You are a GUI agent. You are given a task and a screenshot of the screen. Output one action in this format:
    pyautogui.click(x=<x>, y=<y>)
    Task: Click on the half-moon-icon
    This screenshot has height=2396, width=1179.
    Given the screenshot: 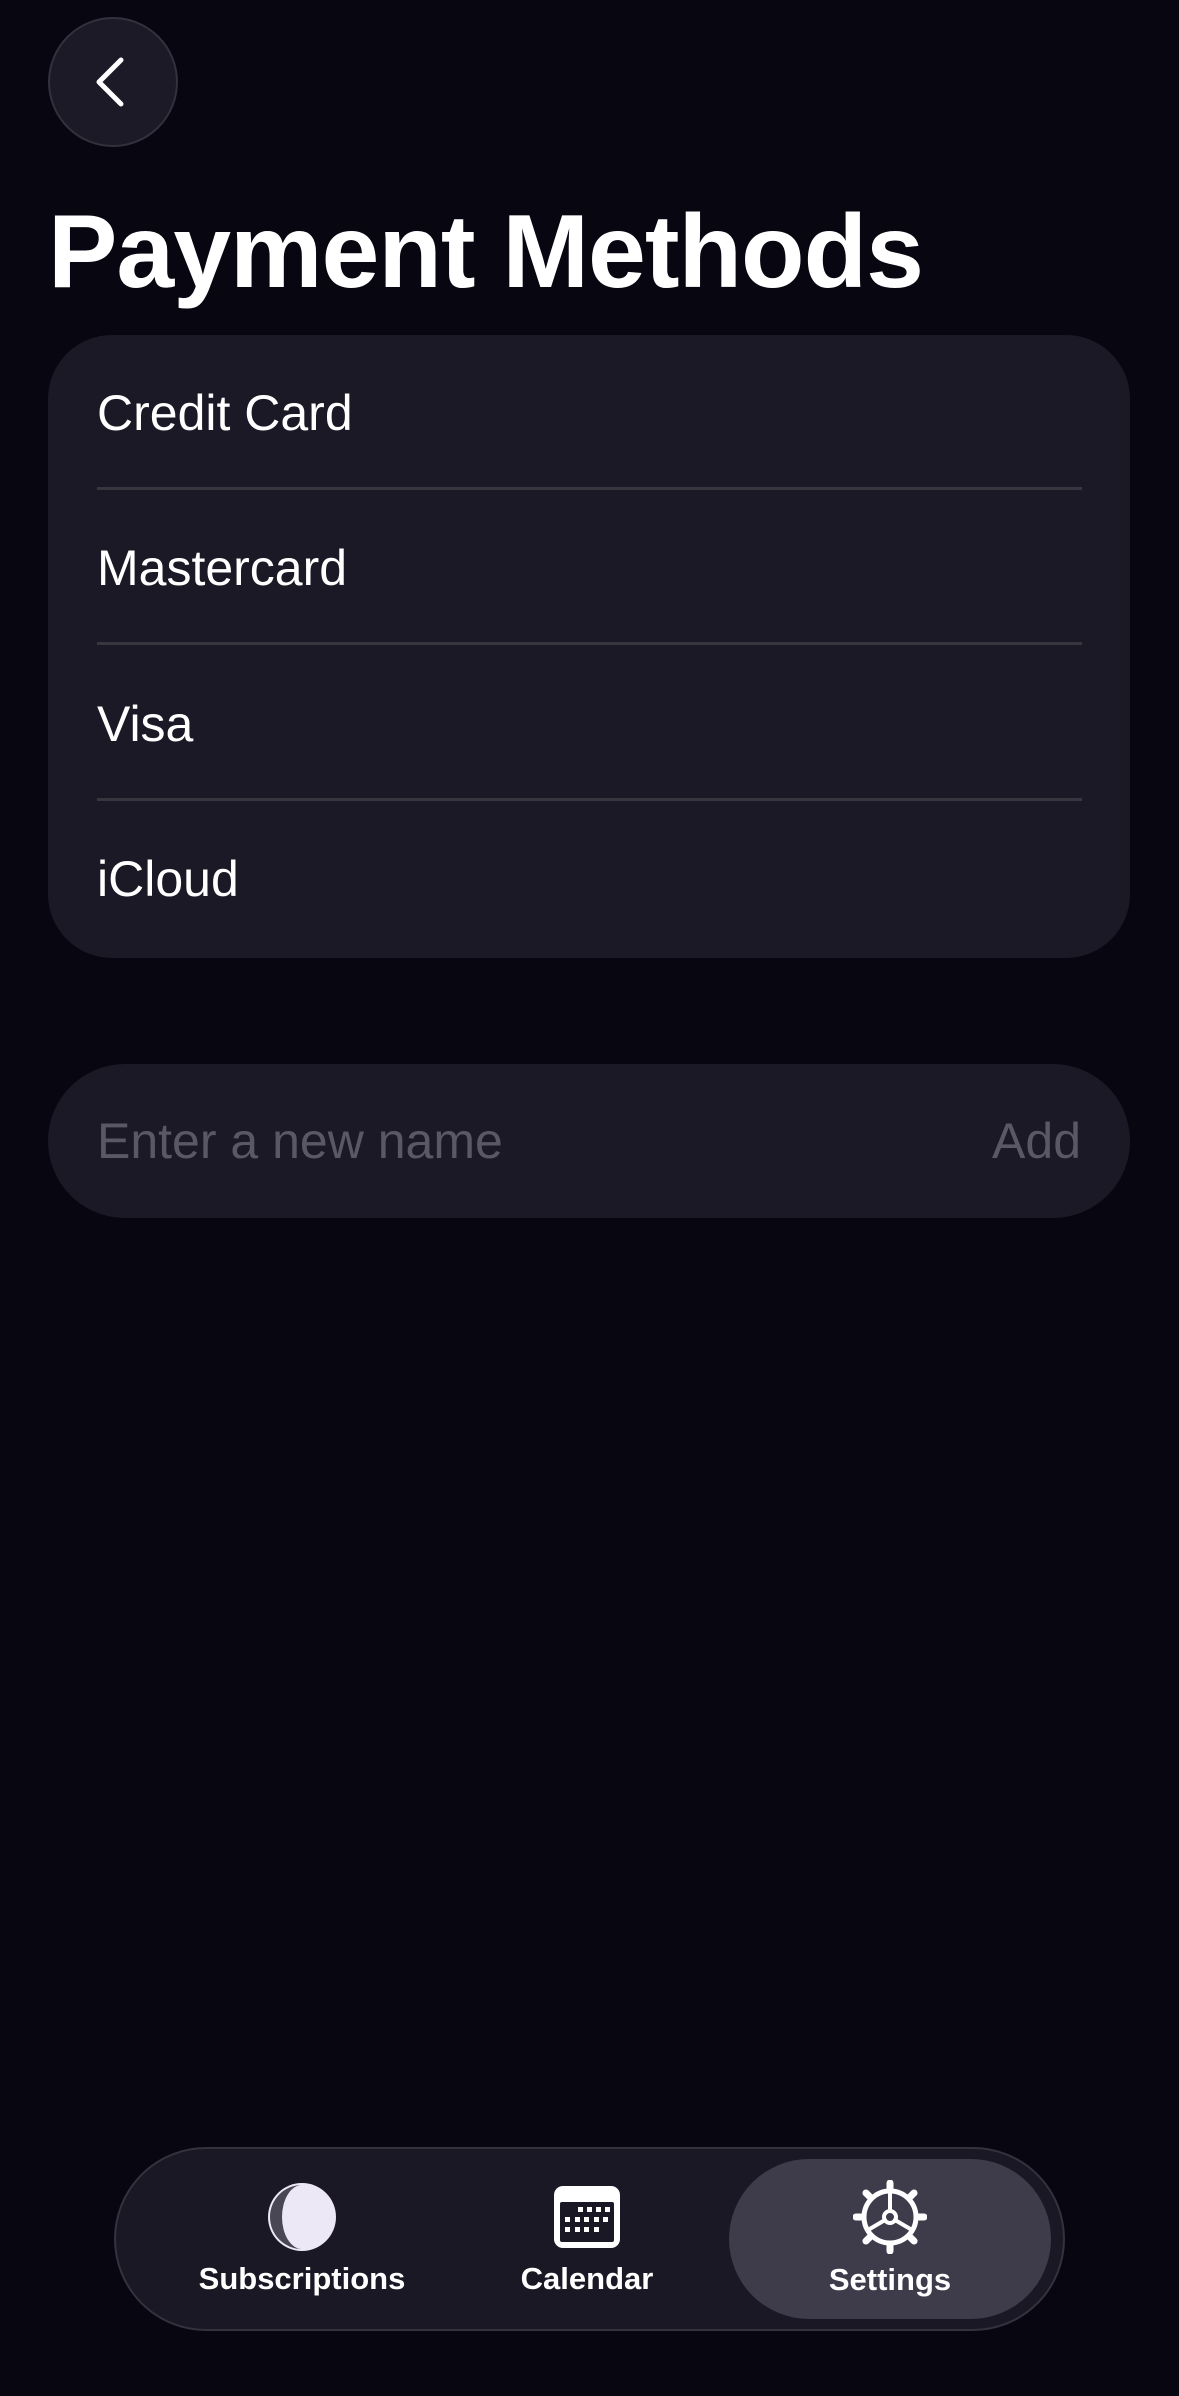 What is the action you would take?
    pyautogui.click(x=302, y=2217)
    